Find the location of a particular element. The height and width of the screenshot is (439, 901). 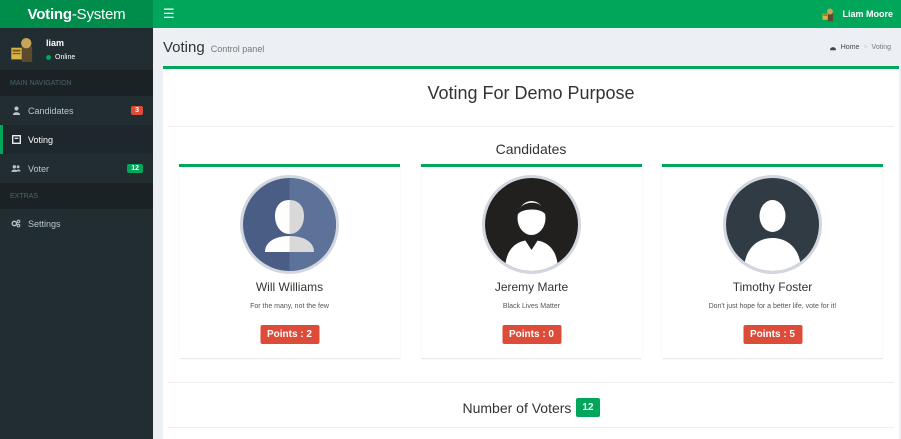

voter-count-badge: 12 is located at coordinates (135, 168).